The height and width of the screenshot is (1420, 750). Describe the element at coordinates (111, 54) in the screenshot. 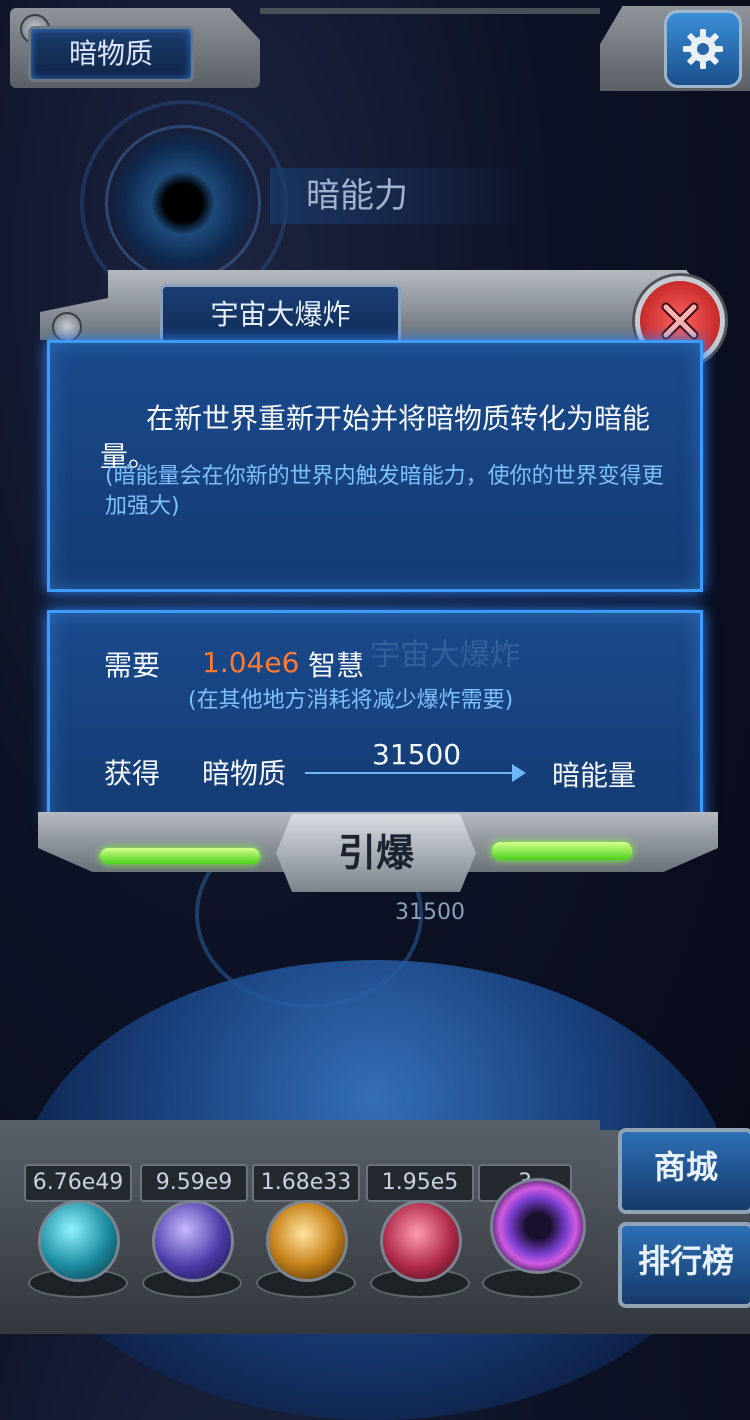

I see `page-title: 暗物质` at that location.